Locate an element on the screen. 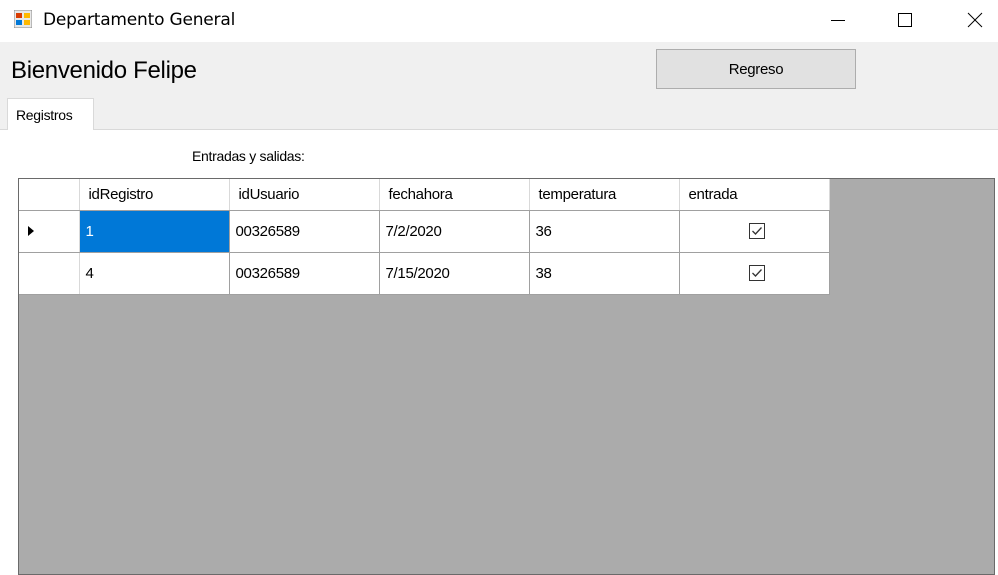 This screenshot has height=575, width=998. cell-idregistro: 1 is located at coordinates (154, 231).